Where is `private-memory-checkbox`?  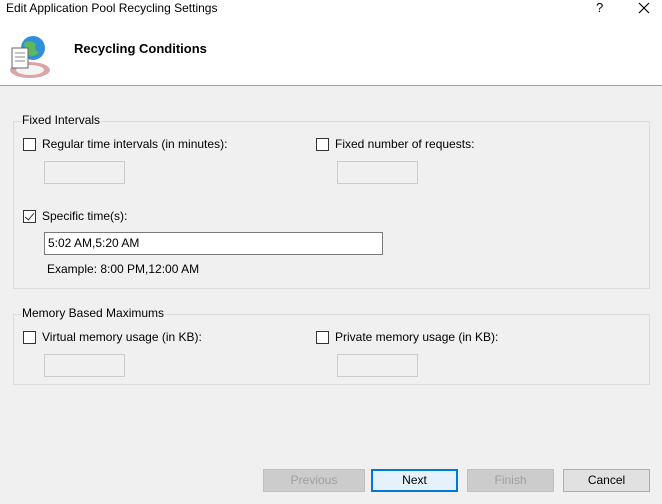
private-memory-checkbox is located at coordinates (322, 337).